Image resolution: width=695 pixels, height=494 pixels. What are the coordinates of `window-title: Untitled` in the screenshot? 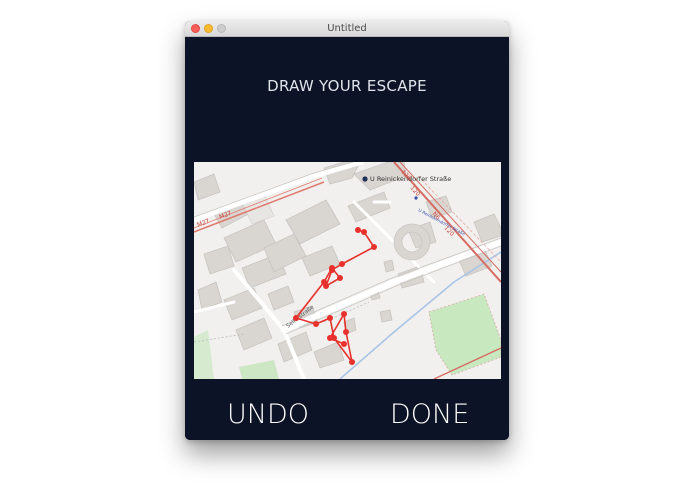 It's located at (347, 28).